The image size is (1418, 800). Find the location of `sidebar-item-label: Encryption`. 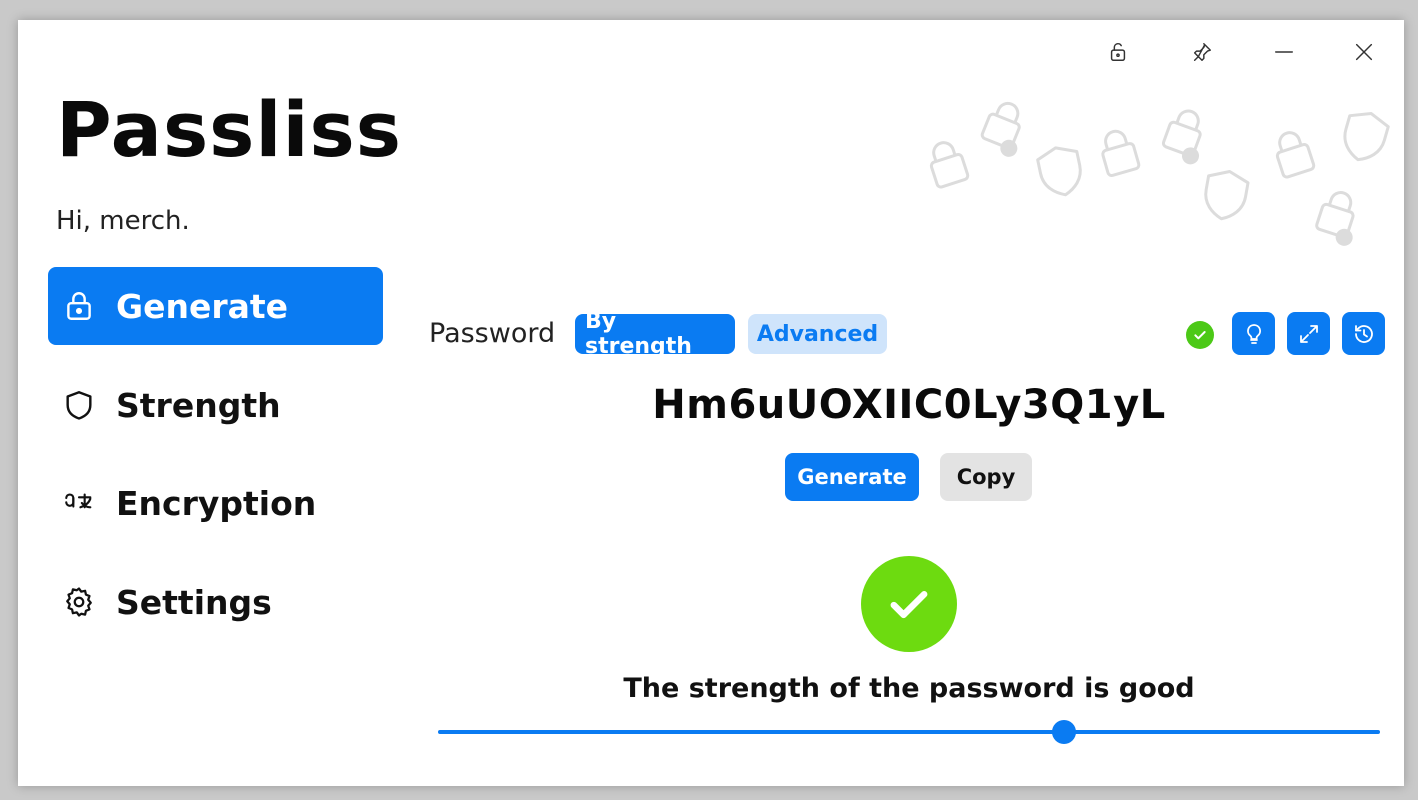

sidebar-item-label: Encryption is located at coordinates (216, 503).